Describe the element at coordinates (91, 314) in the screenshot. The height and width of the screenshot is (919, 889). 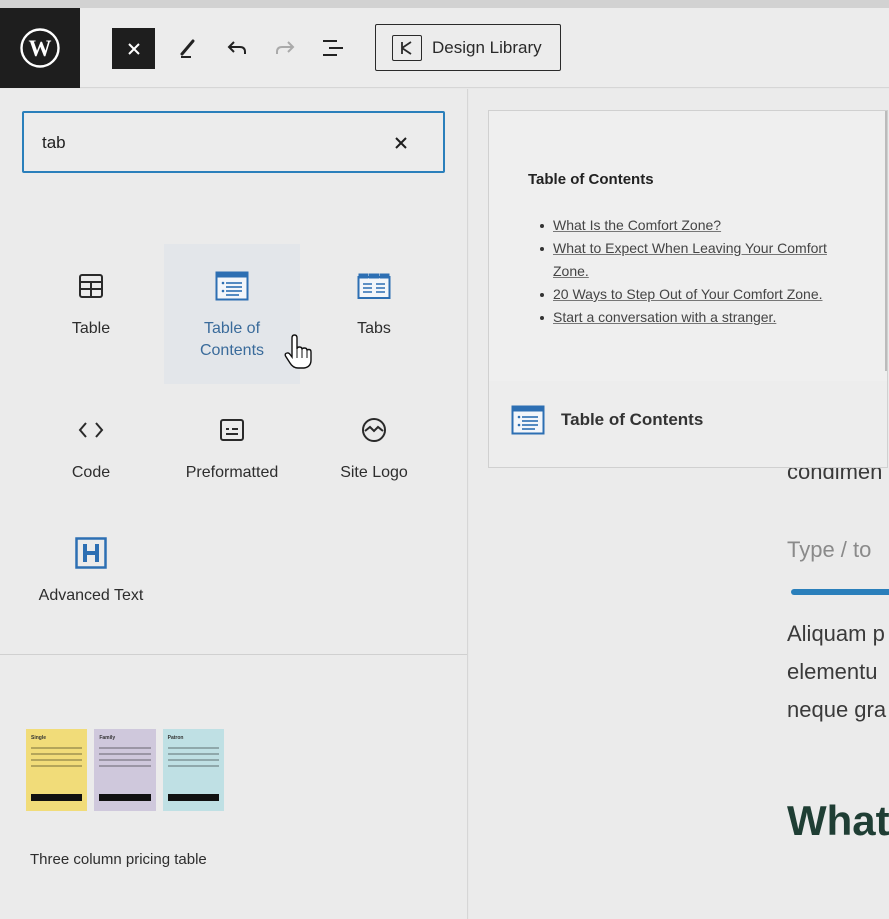
I see `block-table: Table` at that location.